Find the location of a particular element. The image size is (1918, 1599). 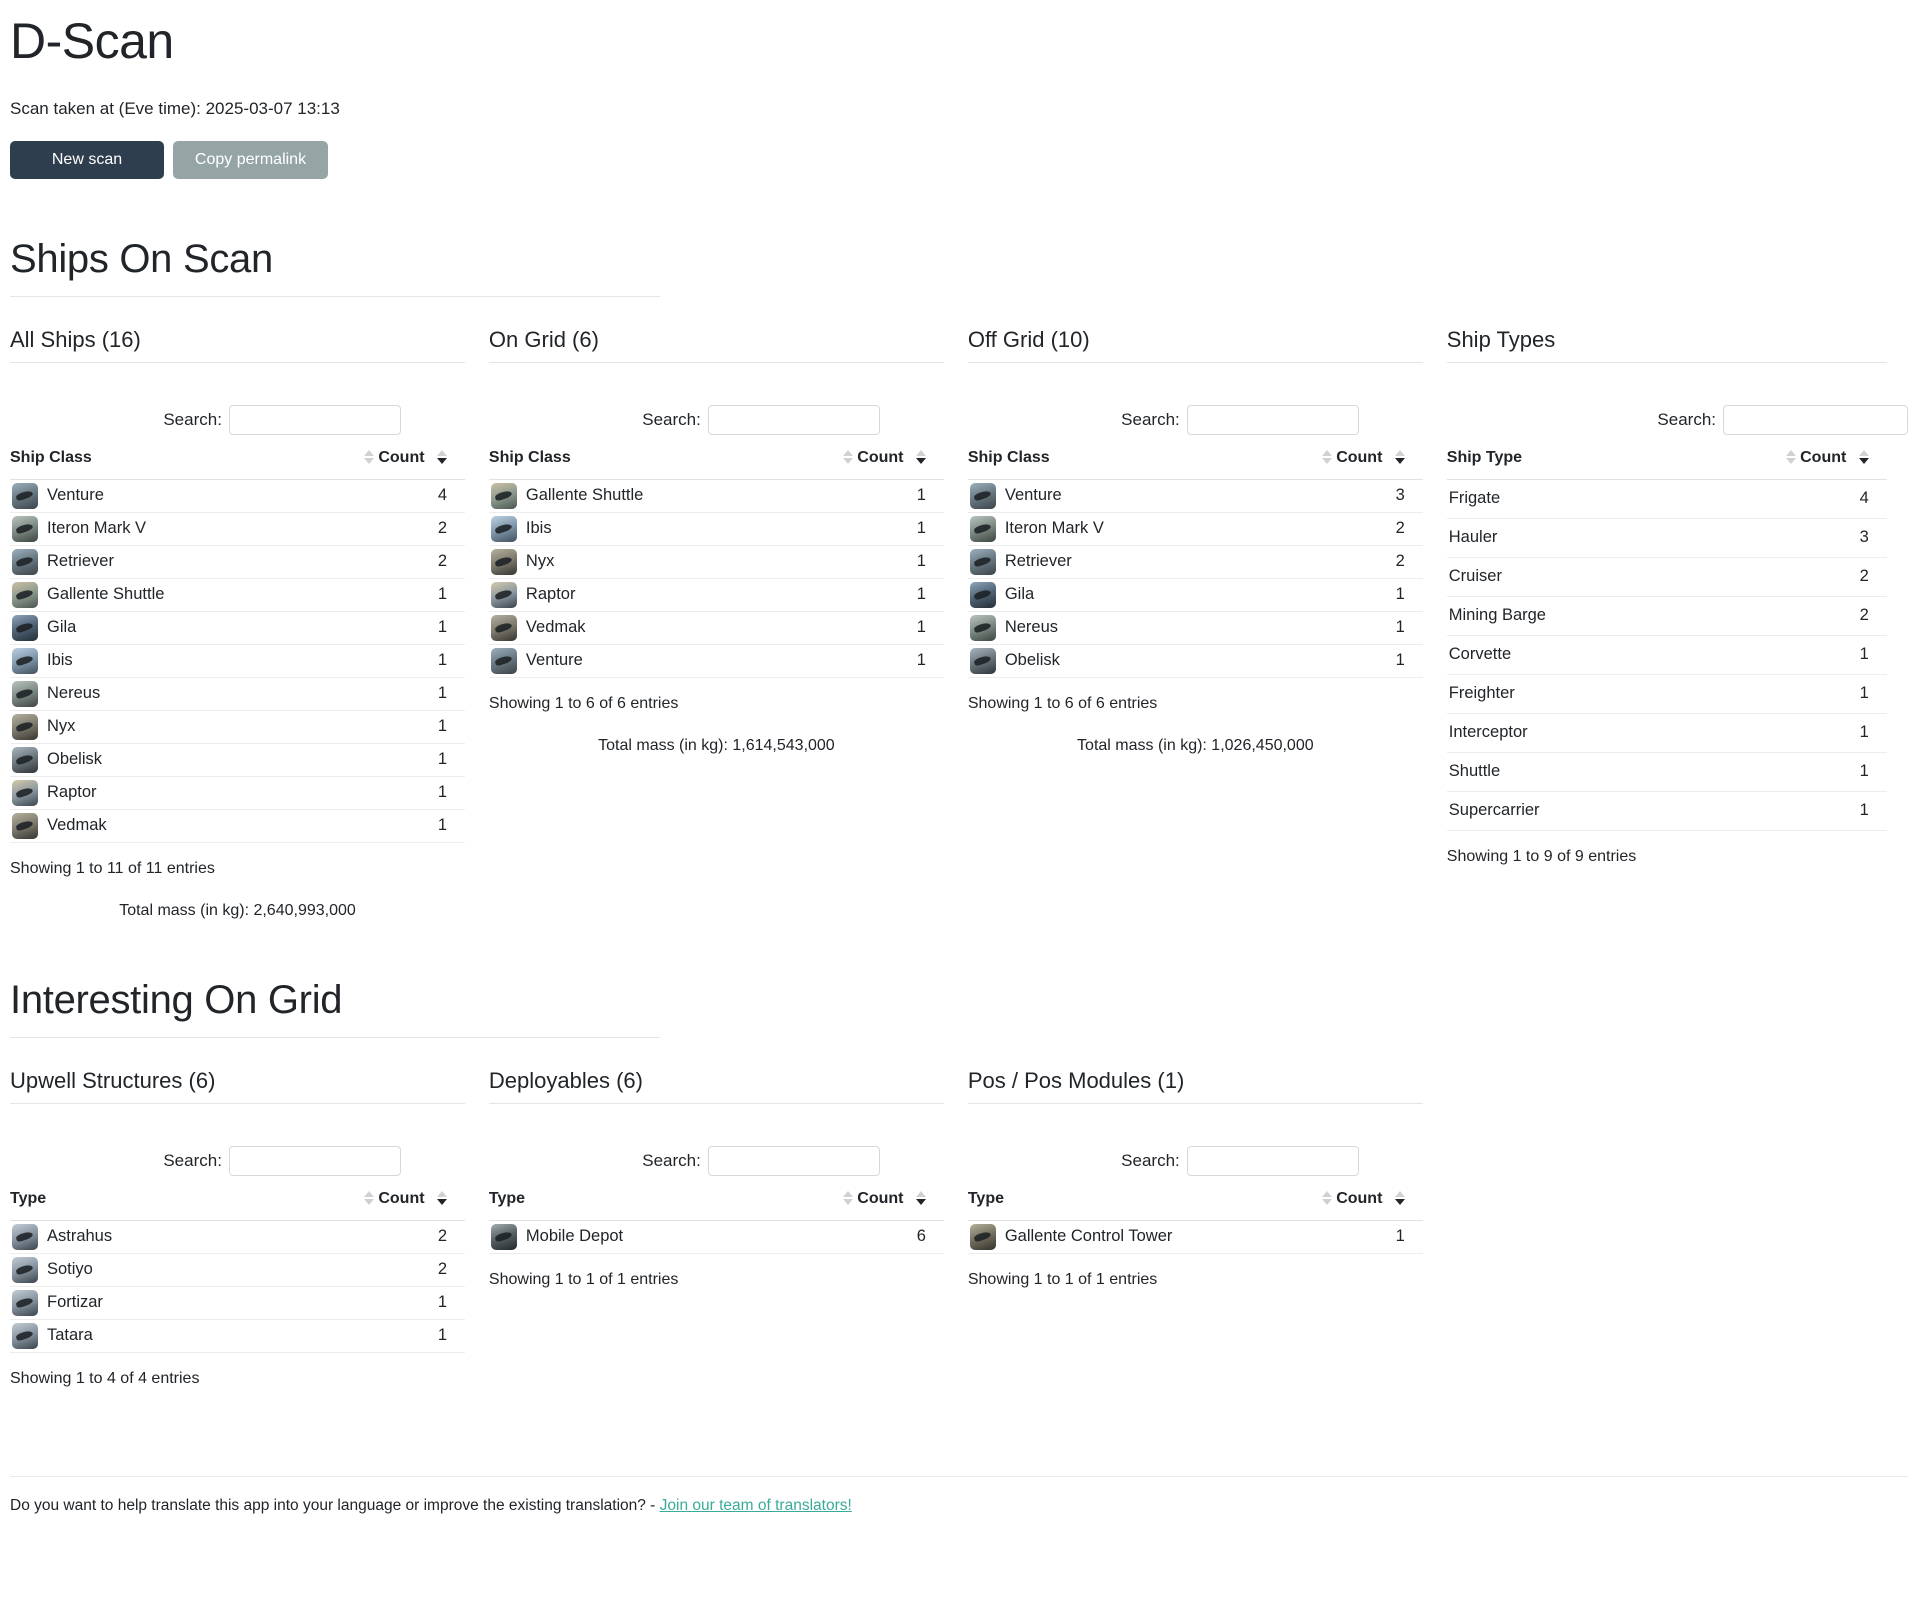

ship-class-label: Iteron Mark V is located at coordinates (97, 528).